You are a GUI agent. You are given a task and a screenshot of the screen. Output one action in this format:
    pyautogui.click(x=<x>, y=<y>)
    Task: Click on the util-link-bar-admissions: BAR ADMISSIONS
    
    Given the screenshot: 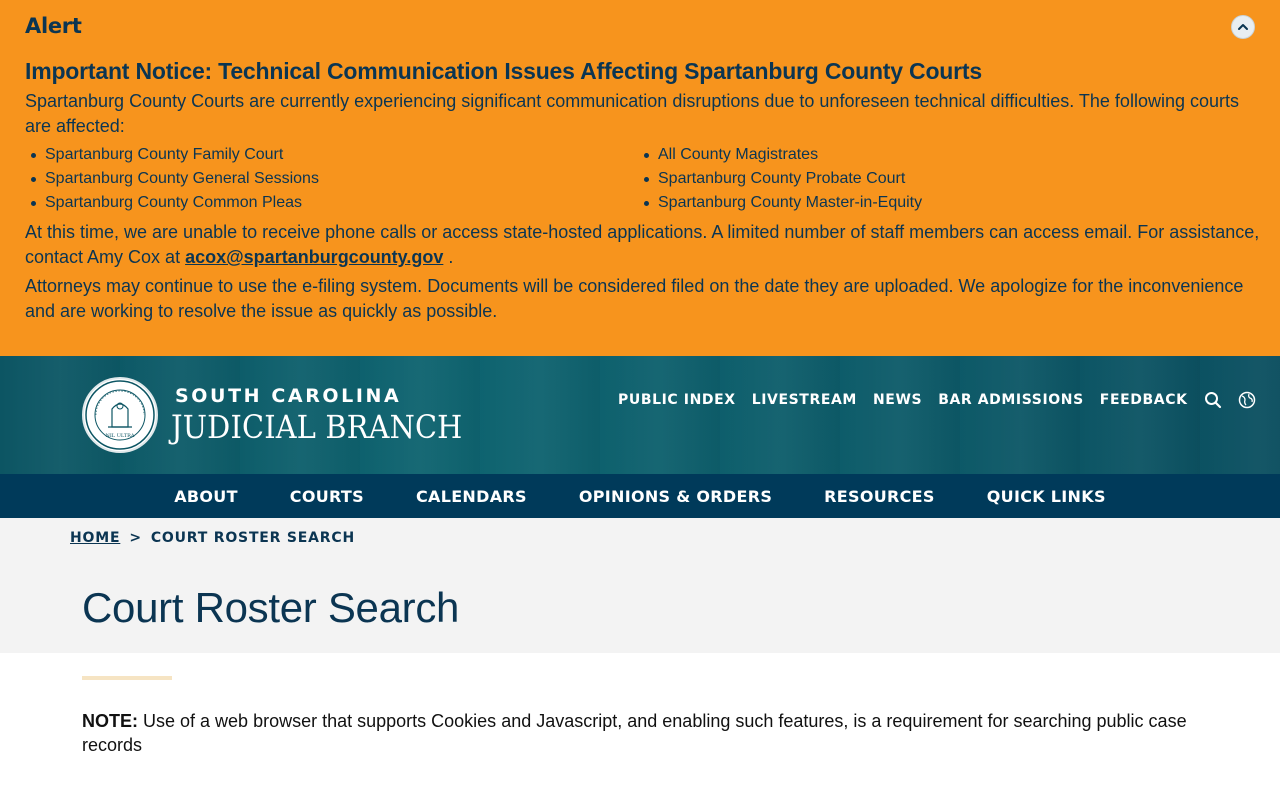 What is the action you would take?
    pyautogui.click(x=1011, y=400)
    